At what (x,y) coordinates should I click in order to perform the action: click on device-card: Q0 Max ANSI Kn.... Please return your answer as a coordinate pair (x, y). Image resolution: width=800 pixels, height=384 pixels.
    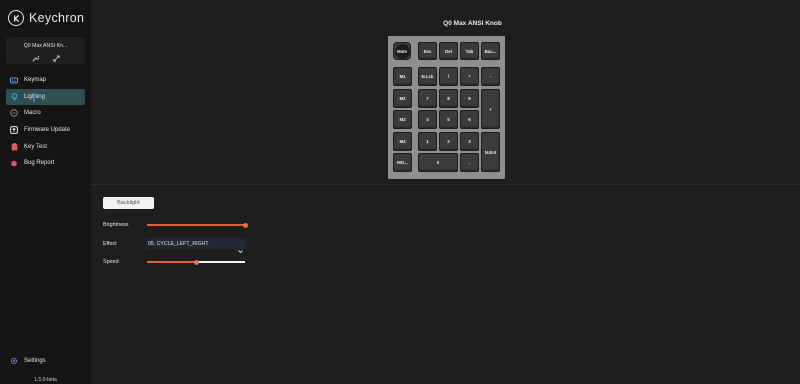
    Looking at the image, I should click on (45, 50).